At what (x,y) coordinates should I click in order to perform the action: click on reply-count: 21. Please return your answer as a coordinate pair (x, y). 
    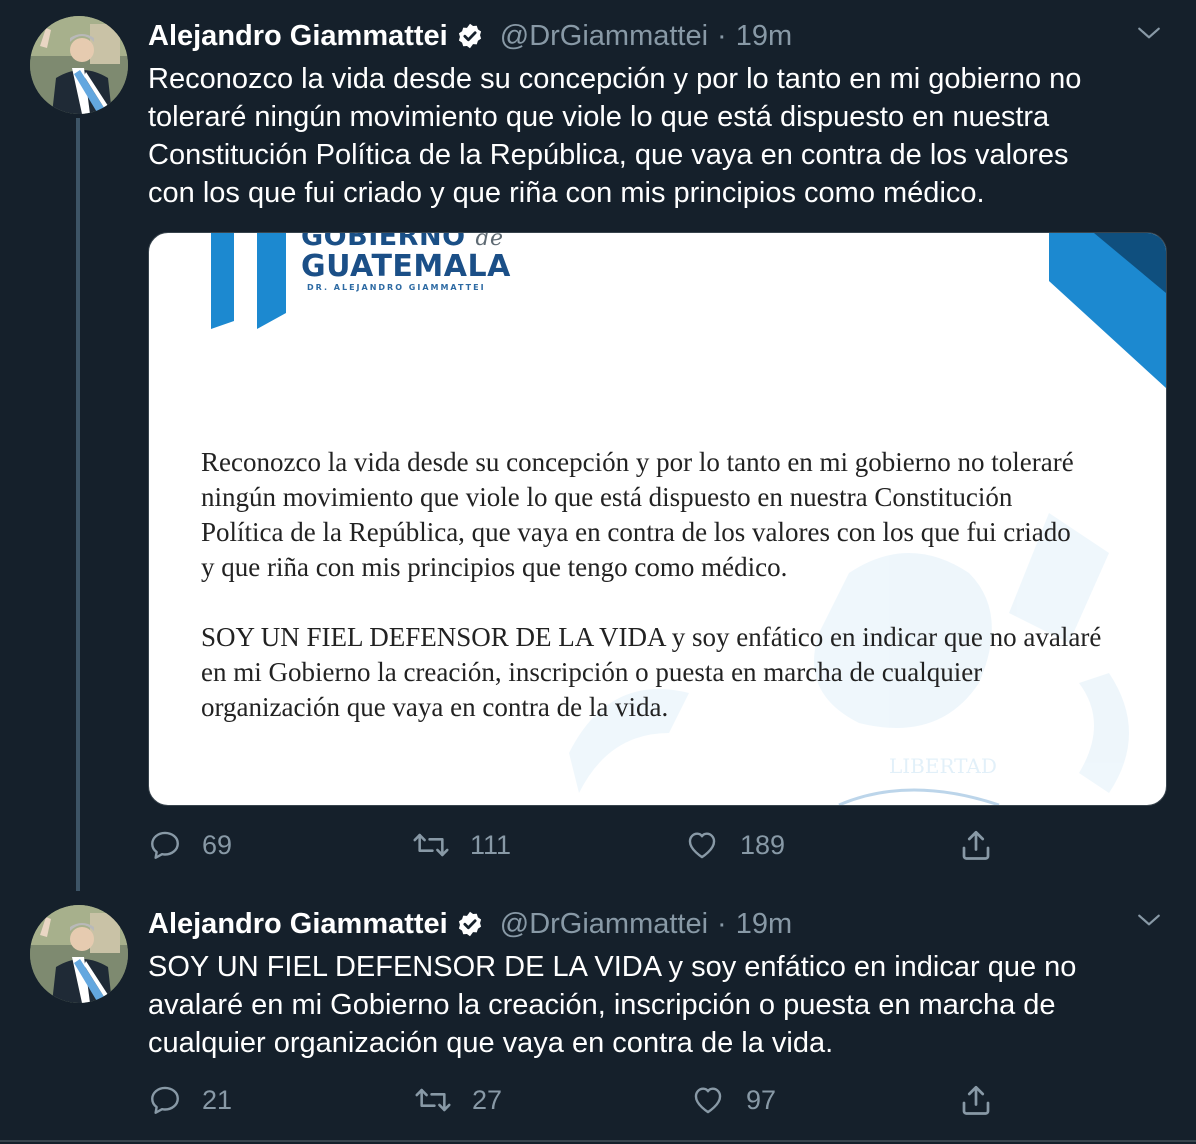
    Looking at the image, I should click on (217, 1099).